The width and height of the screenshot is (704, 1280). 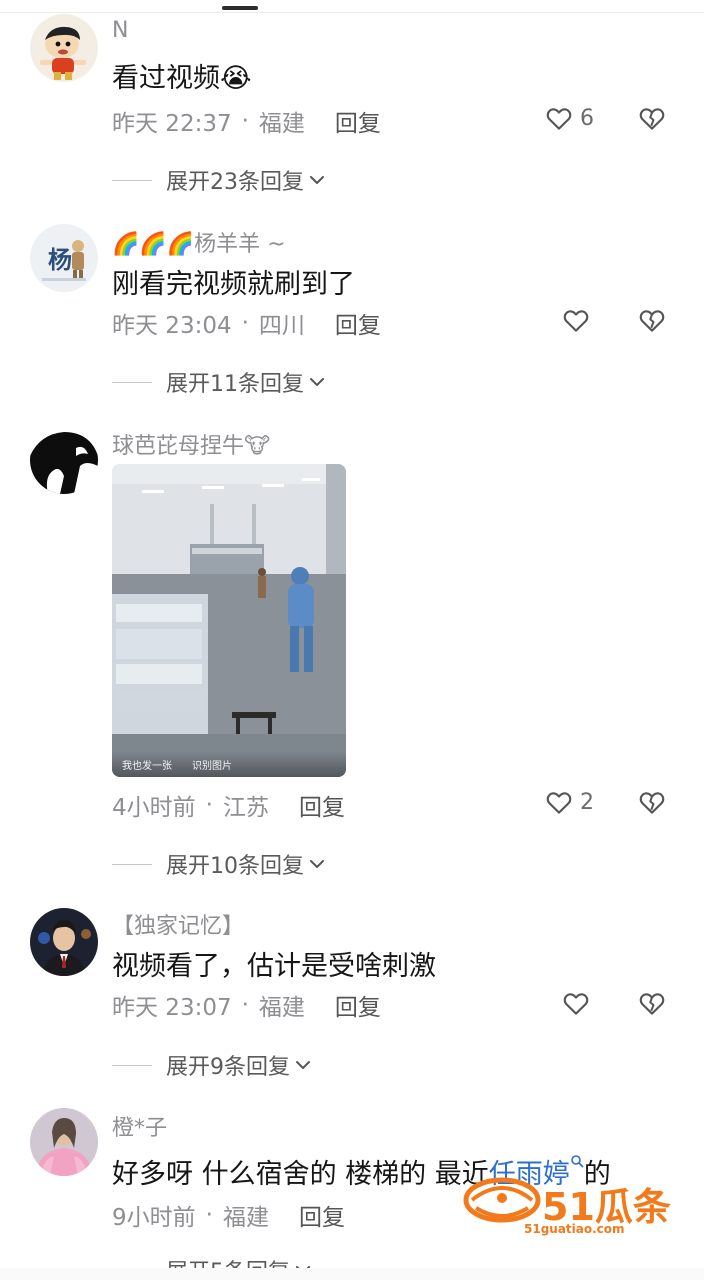 I want to click on like-button: 2, so click(x=569, y=802).